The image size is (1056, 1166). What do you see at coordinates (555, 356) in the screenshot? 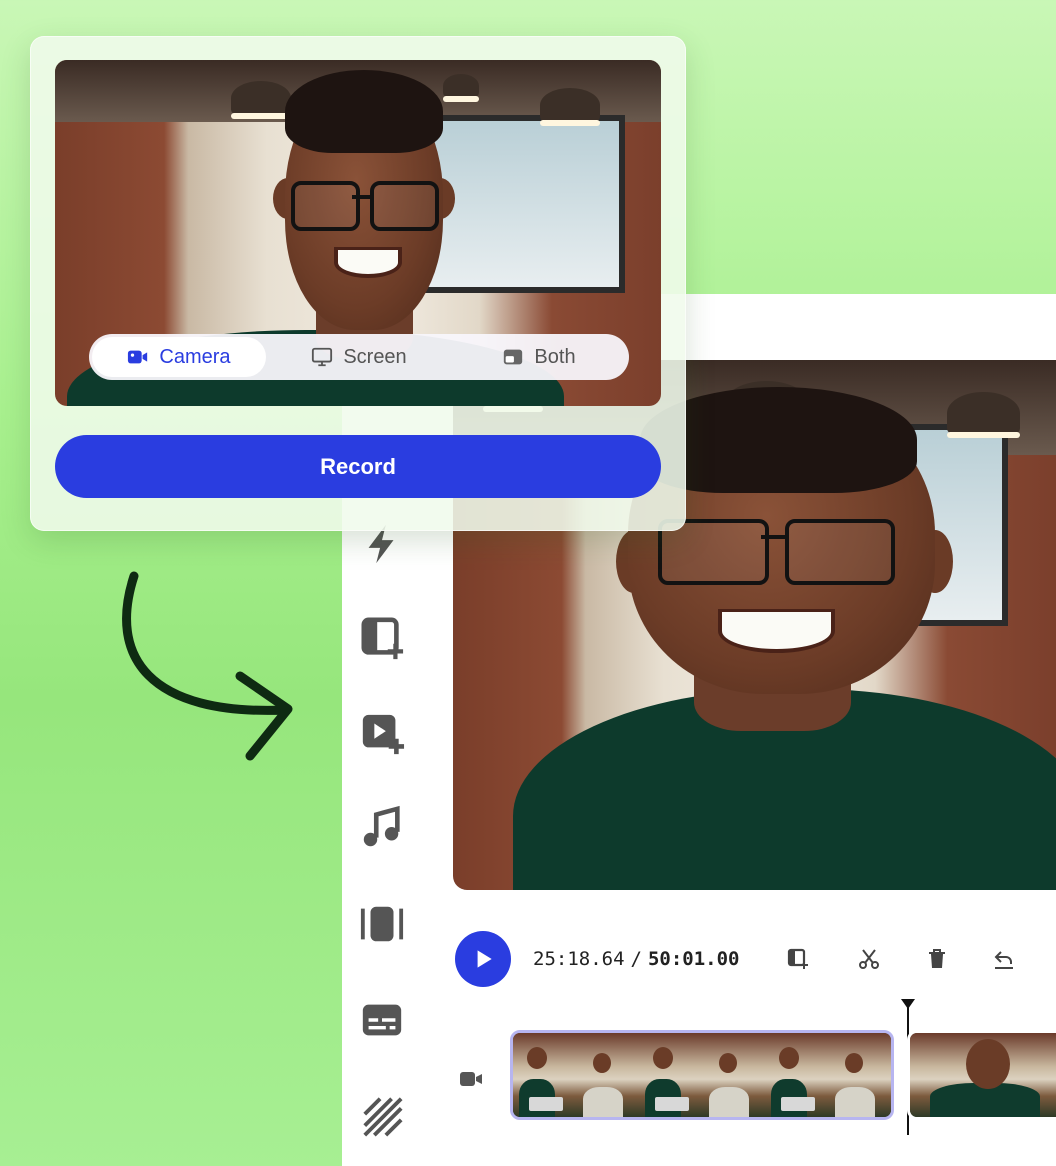
I see `mode-both-label: Both` at bounding box center [555, 356].